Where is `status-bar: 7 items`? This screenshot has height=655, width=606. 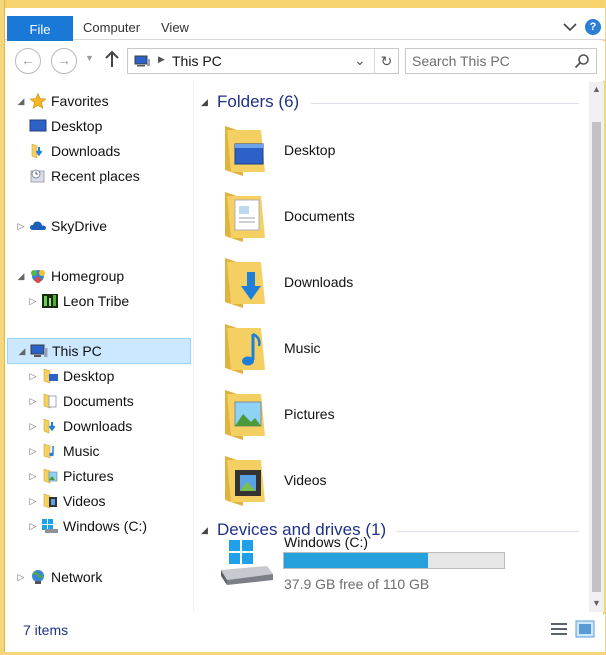 status-bar: 7 items is located at coordinates (305, 633).